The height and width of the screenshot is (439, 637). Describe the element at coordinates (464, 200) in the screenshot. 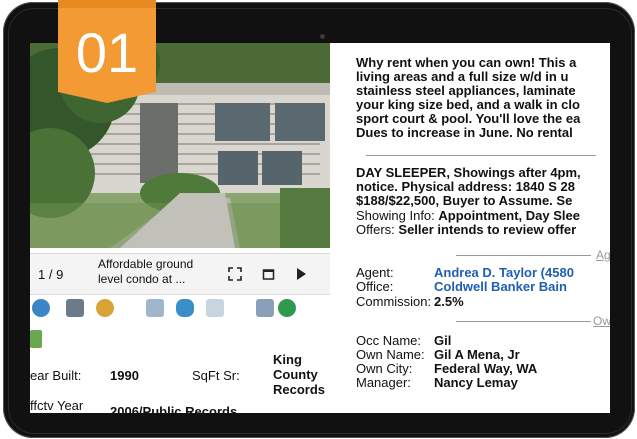

I see `private-remarks-line: $188/$22,500, Buyer to Assume. Se` at that location.